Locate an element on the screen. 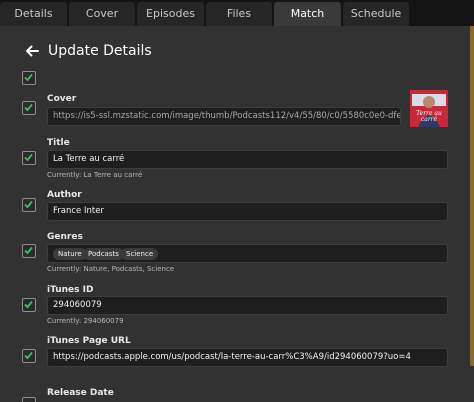 Image resolution: width=474 pixels, height=402 pixels. tab-files: Files is located at coordinates (239, 14).